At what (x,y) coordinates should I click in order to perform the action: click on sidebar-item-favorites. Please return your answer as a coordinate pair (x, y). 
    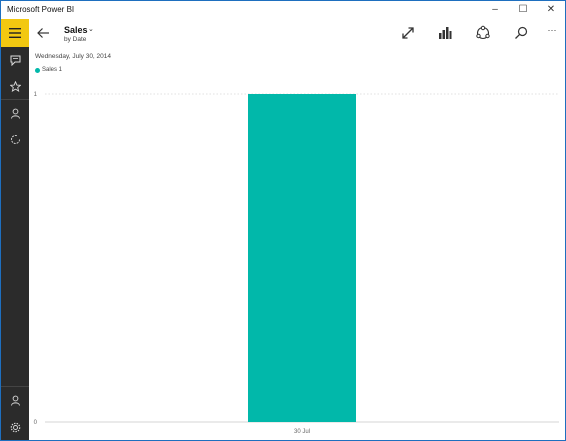
    Looking at the image, I should click on (15, 86).